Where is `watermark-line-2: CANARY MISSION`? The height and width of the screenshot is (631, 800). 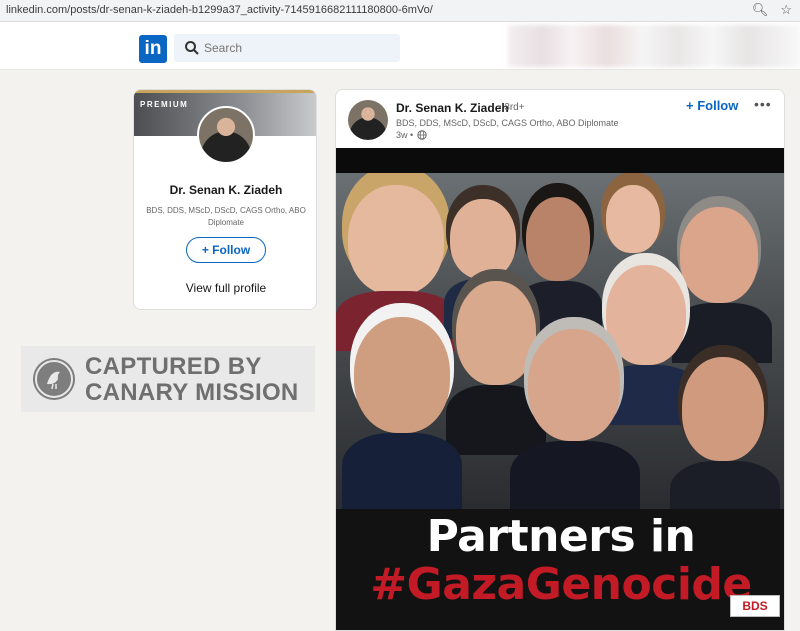
watermark-line-2: CANARY MISSION is located at coordinates (192, 392).